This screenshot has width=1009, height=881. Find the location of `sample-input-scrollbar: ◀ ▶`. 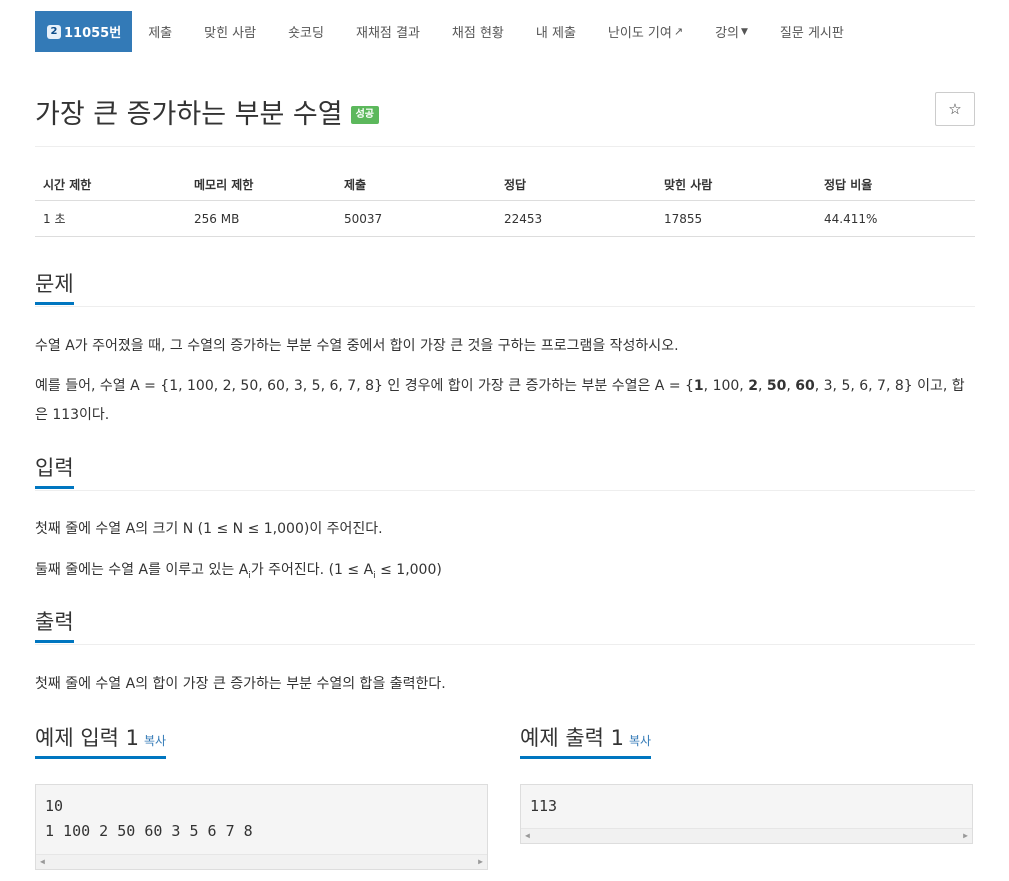

sample-input-scrollbar: ◀ ▶ is located at coordinates (261, 861).